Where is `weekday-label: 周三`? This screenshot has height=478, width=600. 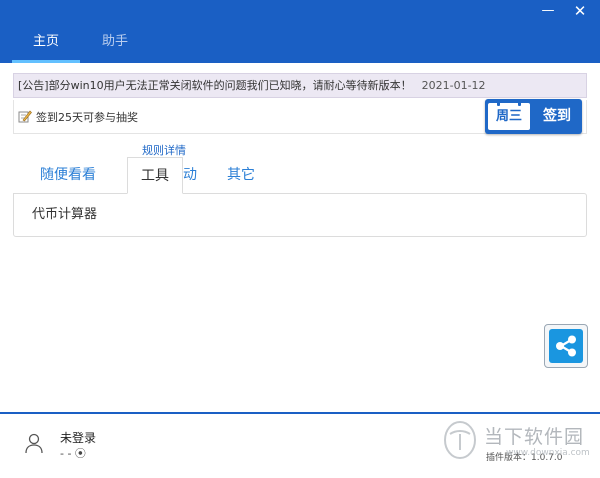 weekday-label: 周三 is located at coordinates (508, 116).